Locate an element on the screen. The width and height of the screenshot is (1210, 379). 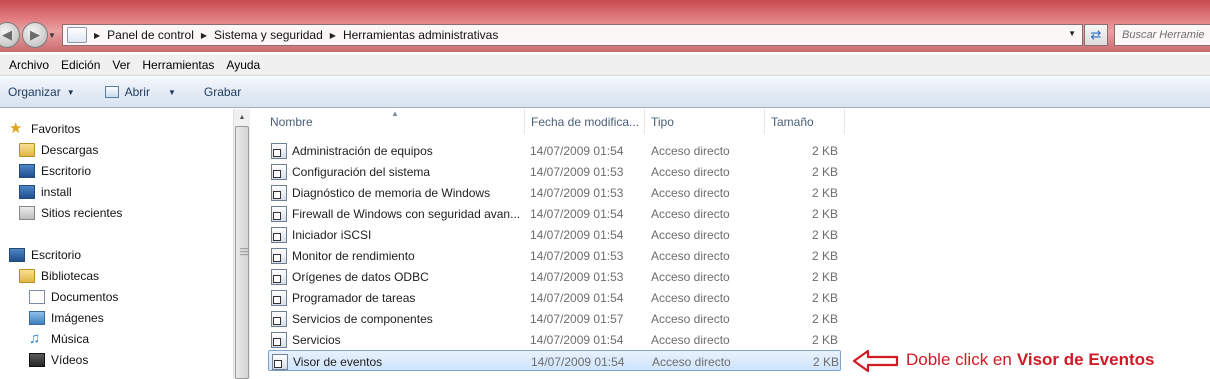
file-name: Visor de eventos is located at coordinates (338, 361).